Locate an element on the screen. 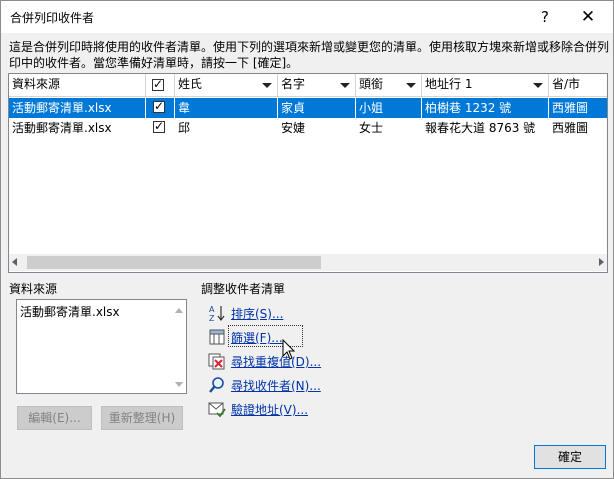 This screenshot has width=614, height=479. column-header-data-source: 資料來源 is located at coordinates (77, 85).